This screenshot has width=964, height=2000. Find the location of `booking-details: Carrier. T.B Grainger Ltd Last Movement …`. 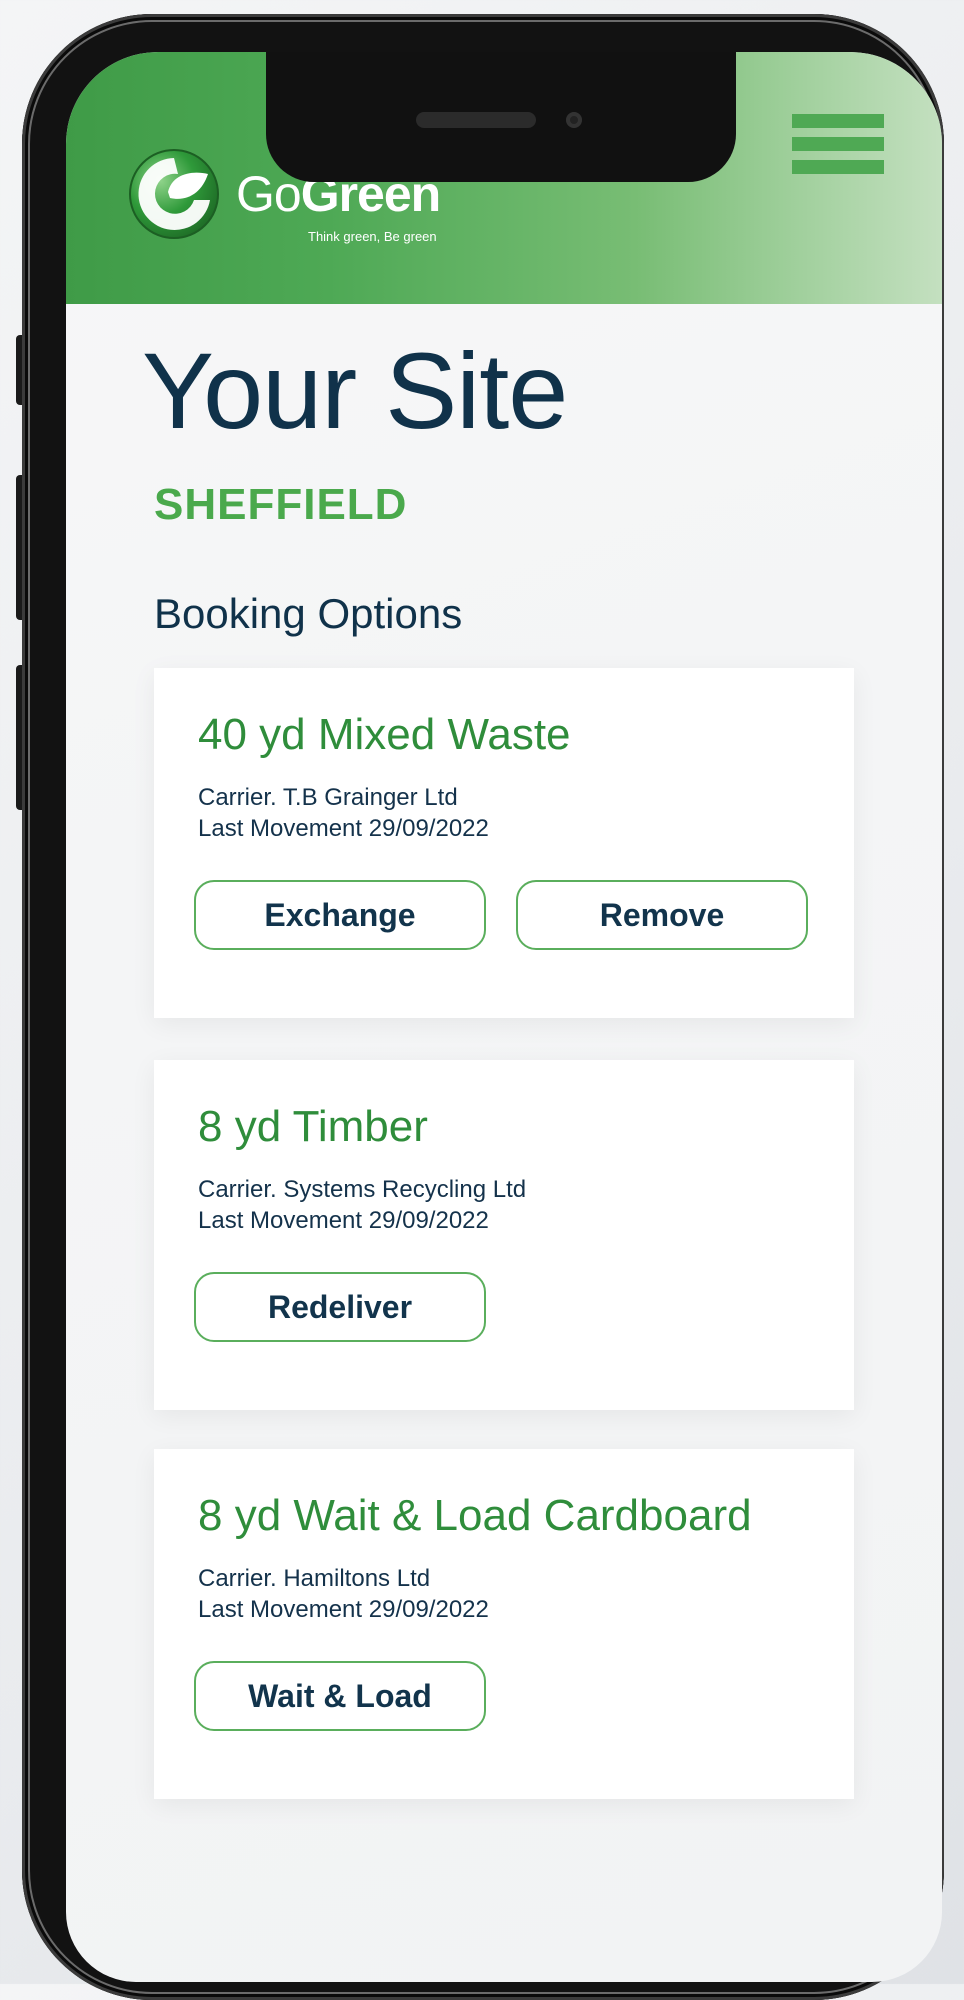

booking-details: Carrier. T.B Grainger Ltd Last Movement … is located at coordinates (343, 813).